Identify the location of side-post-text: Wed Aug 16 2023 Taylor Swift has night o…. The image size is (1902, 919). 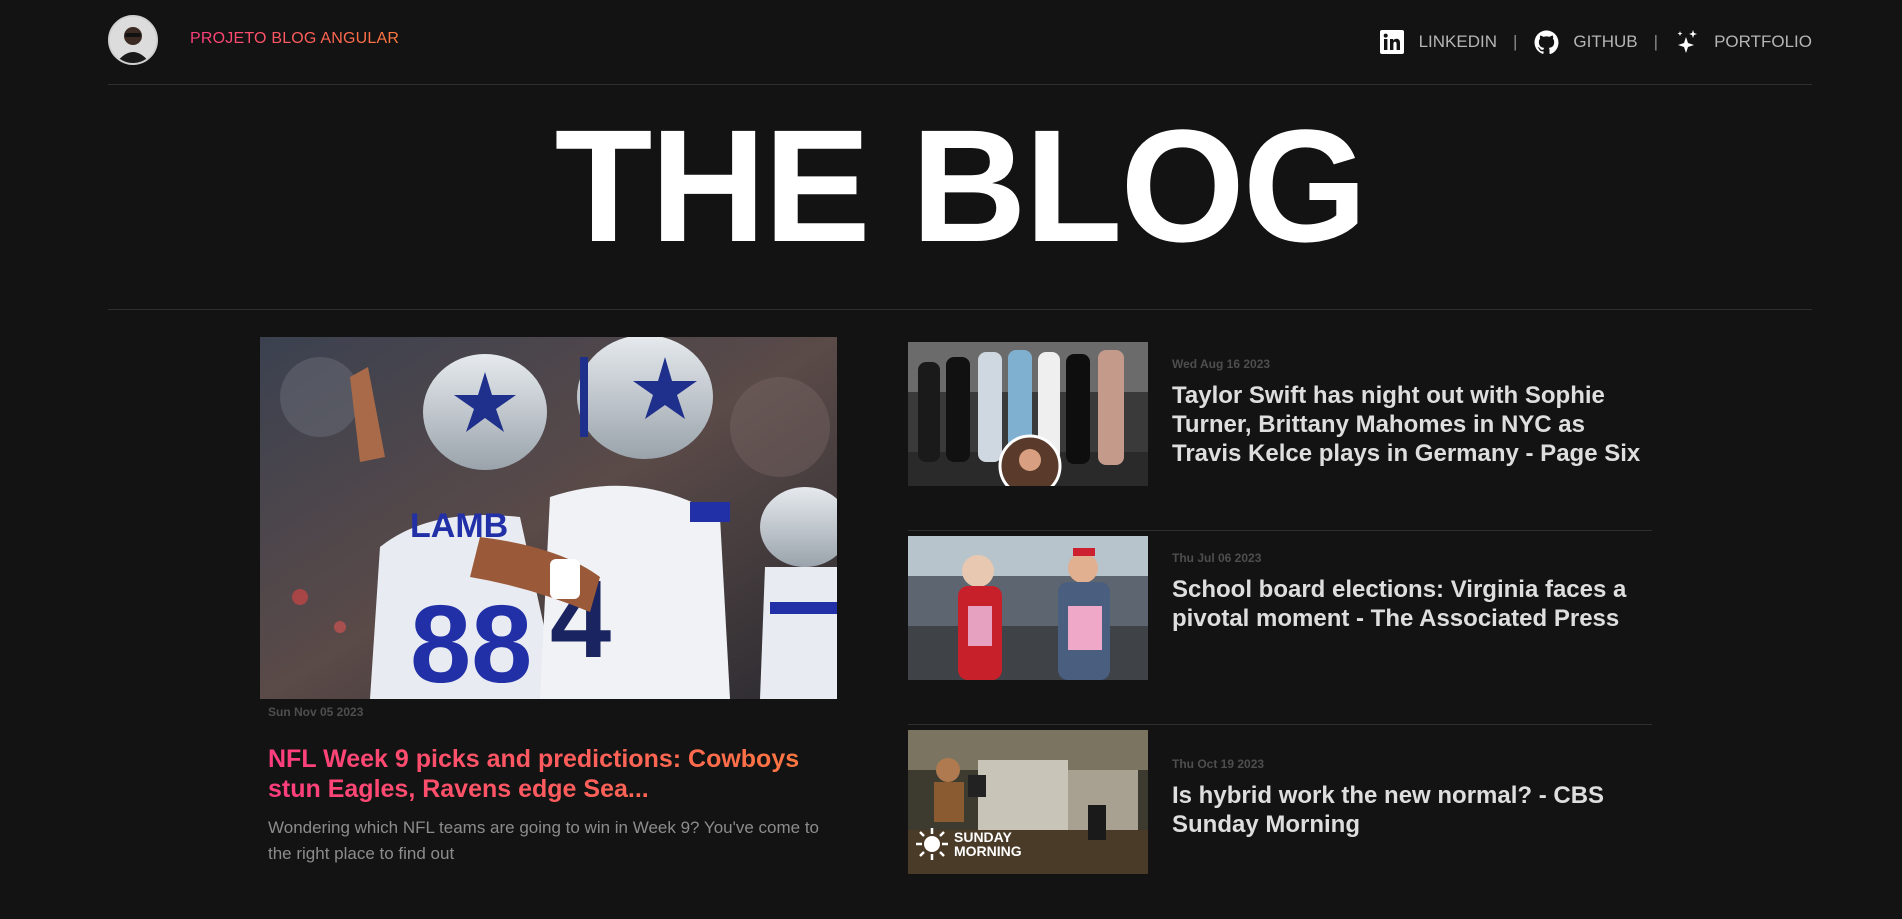
(1412, 412).